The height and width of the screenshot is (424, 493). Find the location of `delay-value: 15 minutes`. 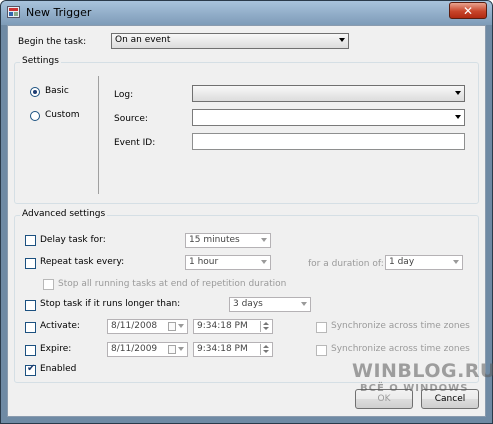

delay-value: 15 minutes is located at coordinates (214, 240).